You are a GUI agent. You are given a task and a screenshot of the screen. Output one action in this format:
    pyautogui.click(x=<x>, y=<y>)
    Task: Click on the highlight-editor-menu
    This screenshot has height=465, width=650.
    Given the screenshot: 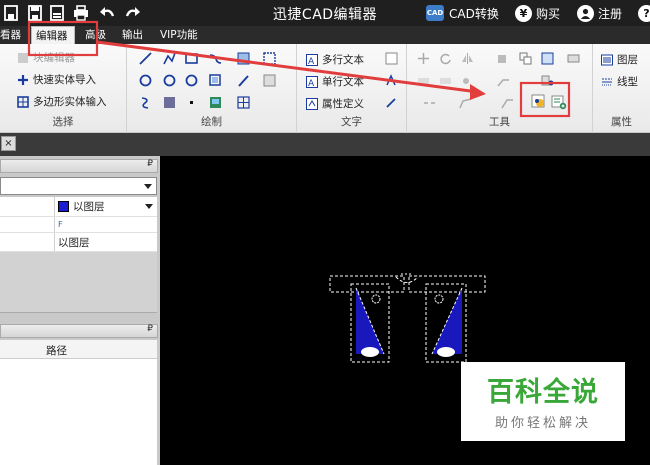 What is the action you would take?
    pyautogui.click(x=63, y=38)
    